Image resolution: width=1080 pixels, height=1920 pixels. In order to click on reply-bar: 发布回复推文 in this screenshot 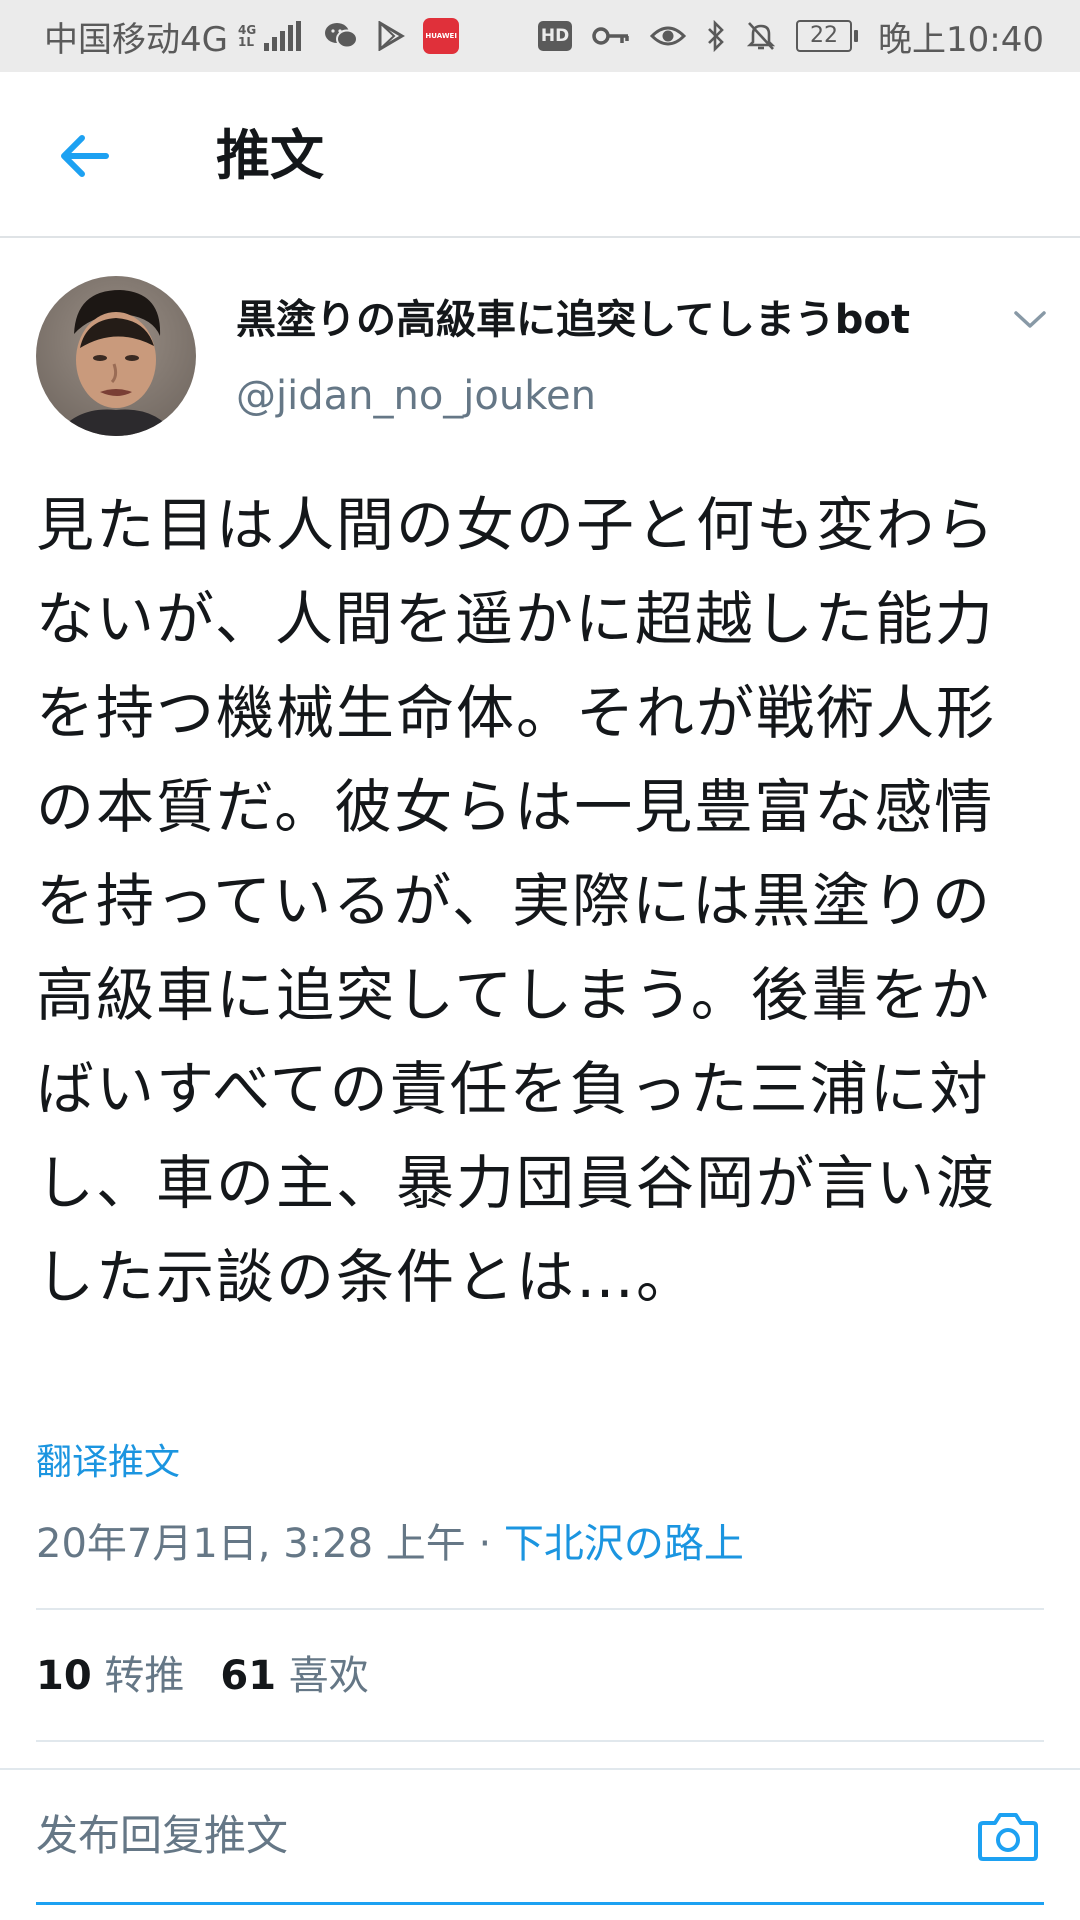, I will do `click(540, 1845)`.